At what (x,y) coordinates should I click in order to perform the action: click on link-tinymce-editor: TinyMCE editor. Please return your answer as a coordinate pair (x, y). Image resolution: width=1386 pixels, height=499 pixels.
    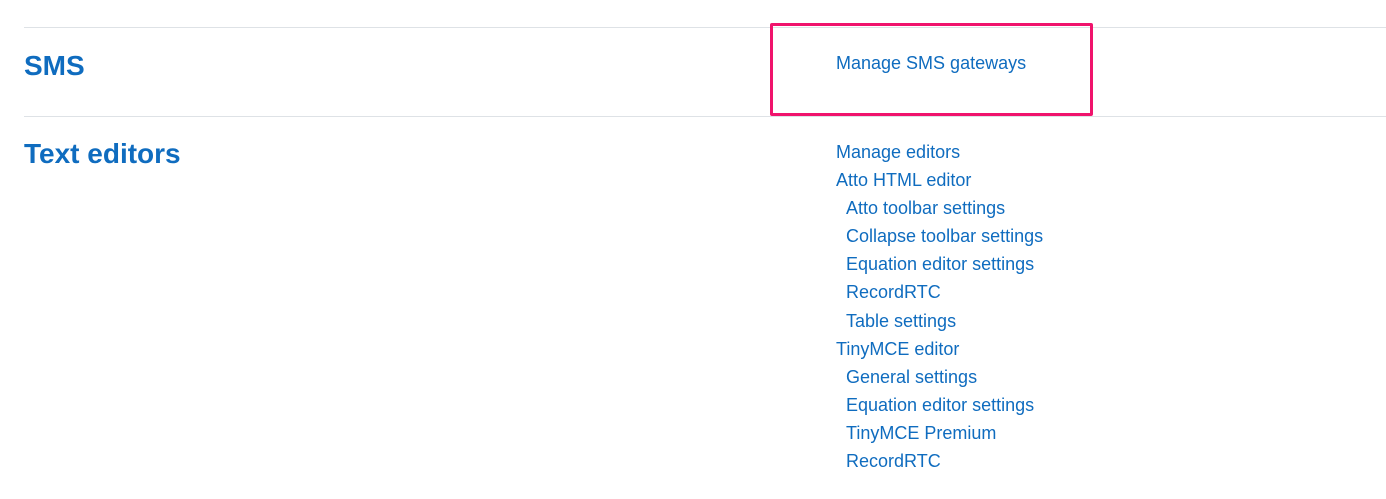
    Looking at the image, I should click on (897, 349).